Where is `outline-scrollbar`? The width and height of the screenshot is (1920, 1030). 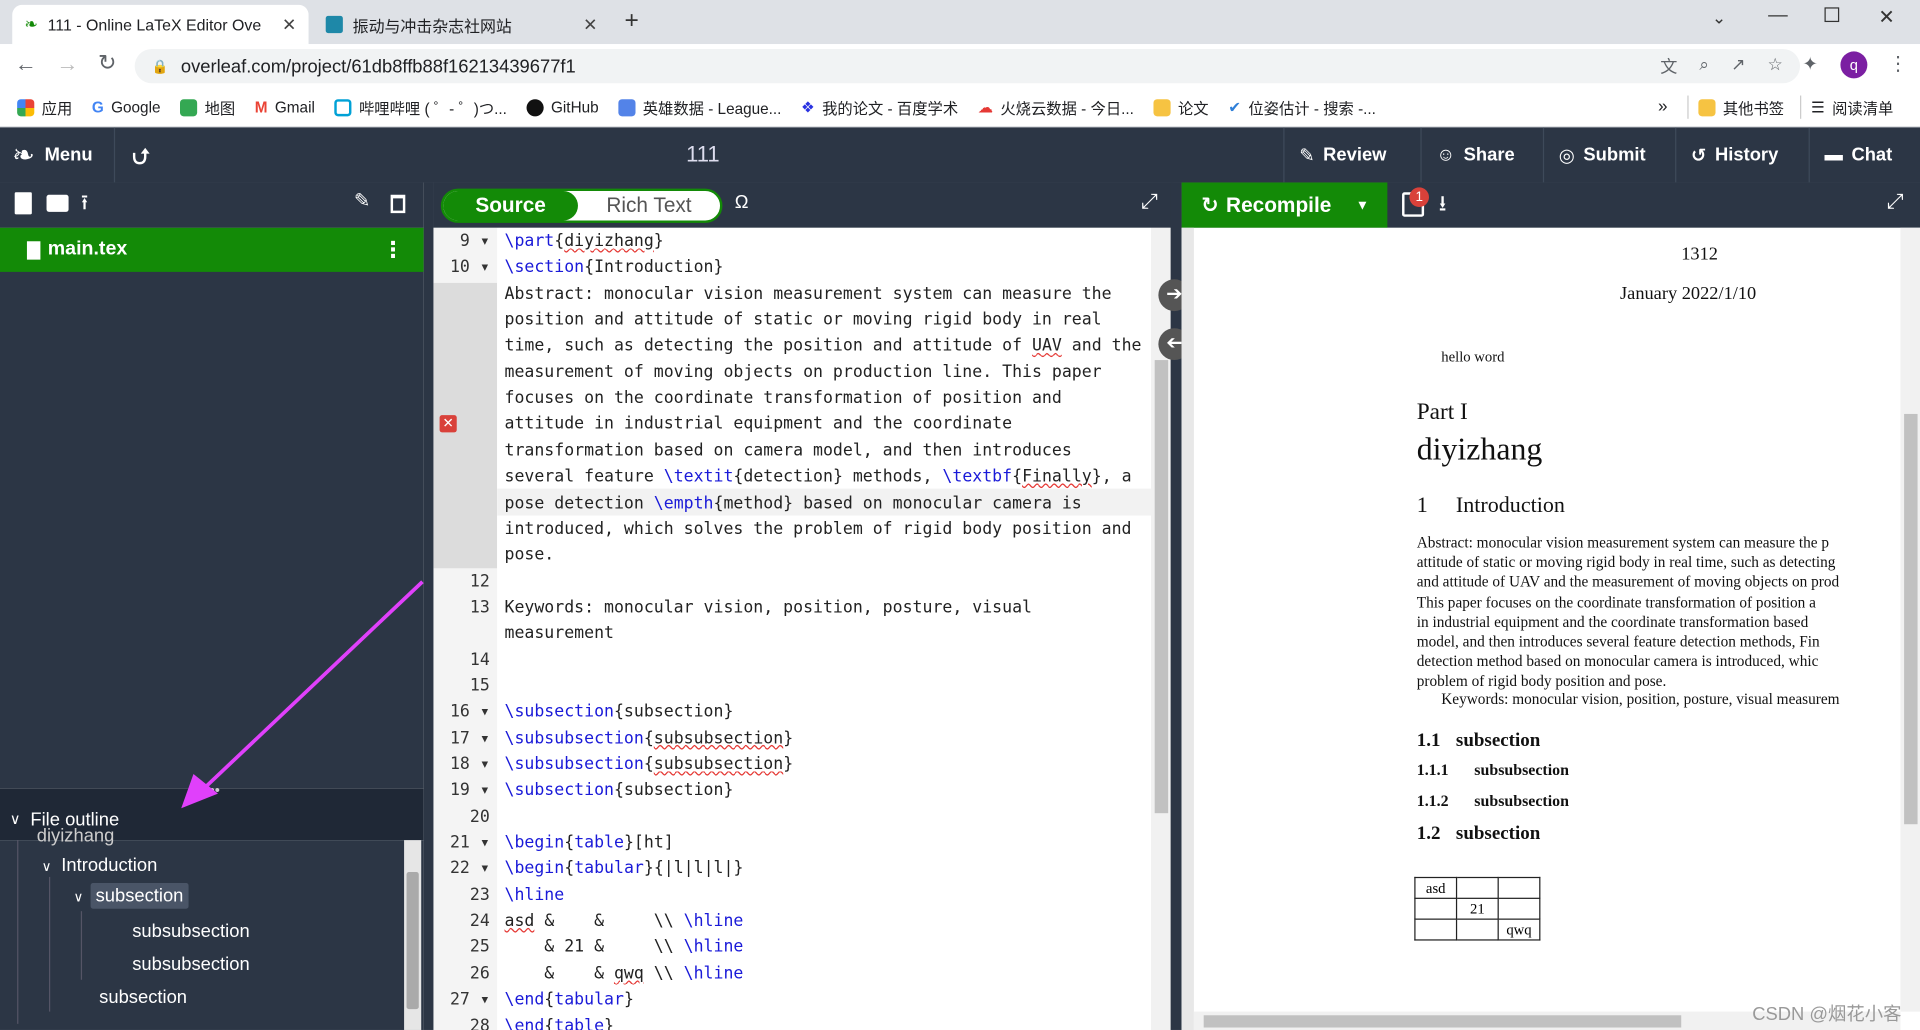 outline-scrollbar is located at coordinates (413, 935).